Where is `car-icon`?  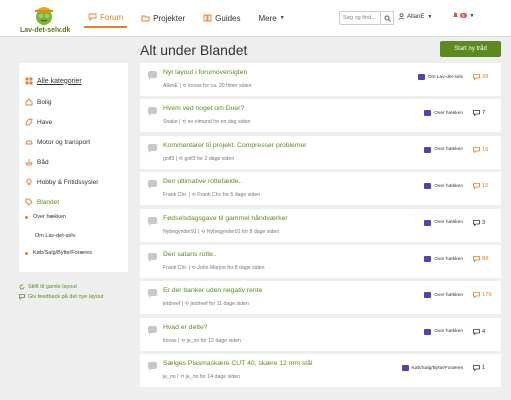 car-icon is located at coordinates (29, 142).